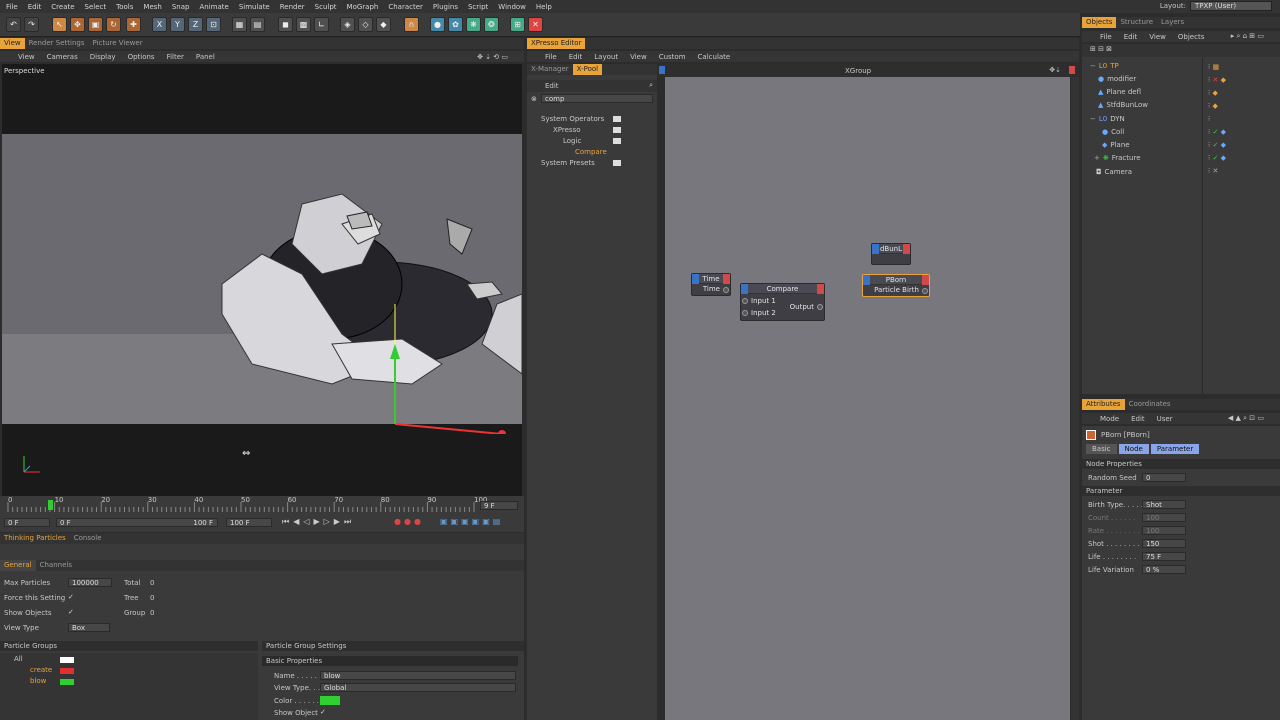  Describe the element at coordinates (567, 130) in the screenshot. I see `tree-item: XPresso` at that location.